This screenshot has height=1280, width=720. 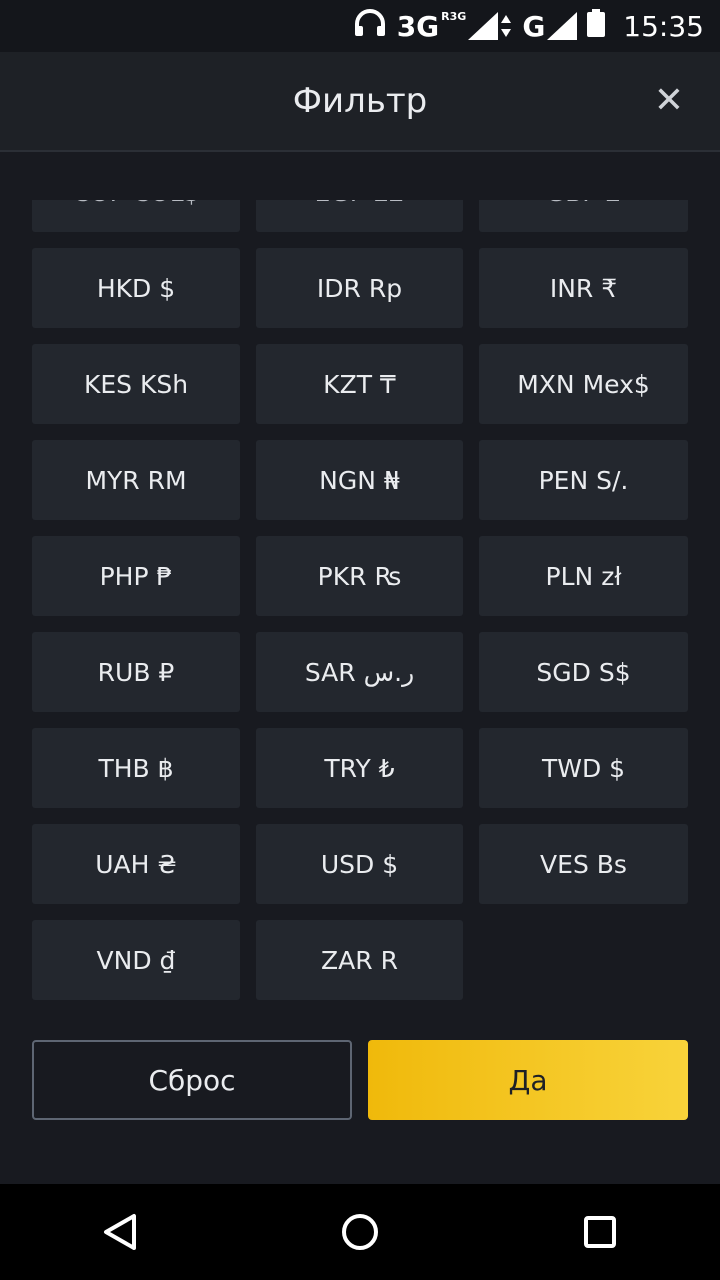 What do you see at coordinates (360, 1080) in the screenshot?
I see `action-buttons: Сброс Да` at bounding box center [360, 1080].